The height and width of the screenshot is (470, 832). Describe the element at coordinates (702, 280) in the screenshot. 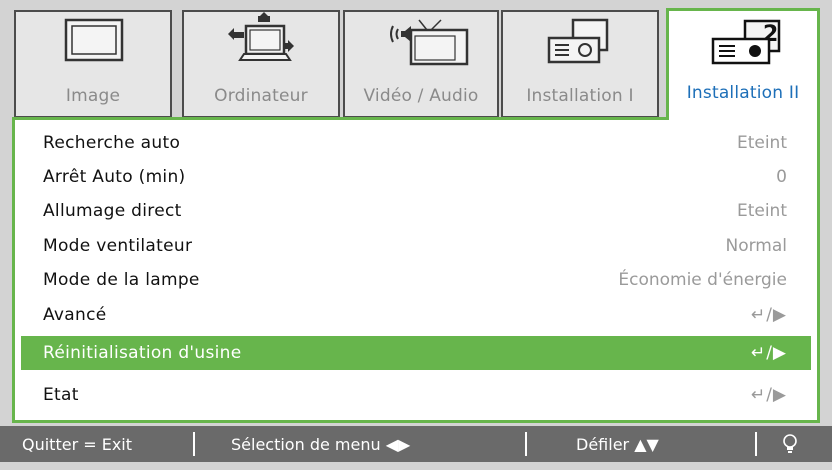

I see `menu-item-value: Économie d'énergie` at that location.